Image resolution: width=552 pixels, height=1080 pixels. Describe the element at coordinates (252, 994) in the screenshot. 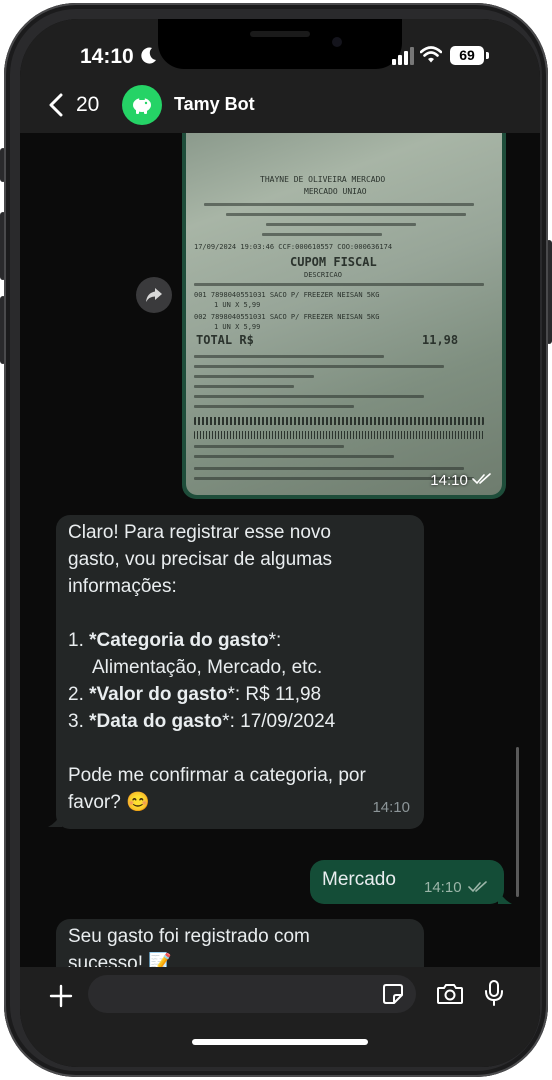

I see `message-input` at that location.